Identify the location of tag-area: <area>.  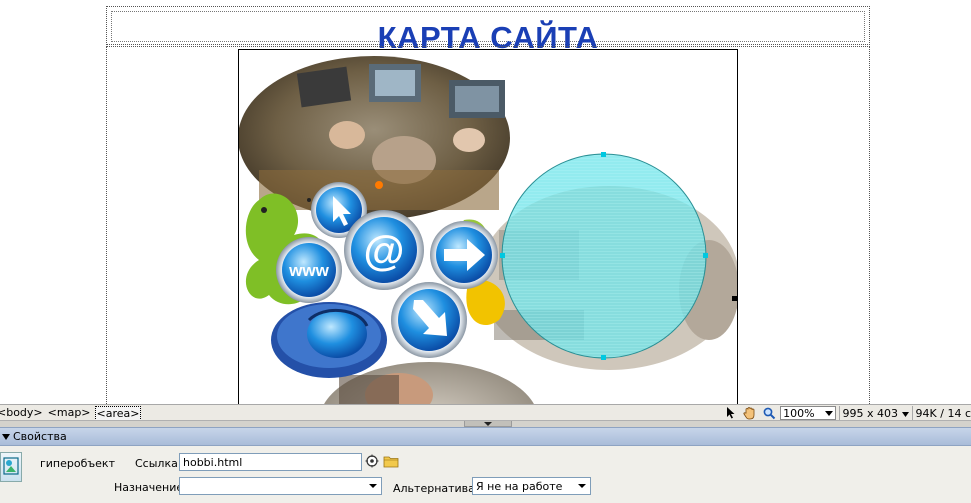
(118, 413).